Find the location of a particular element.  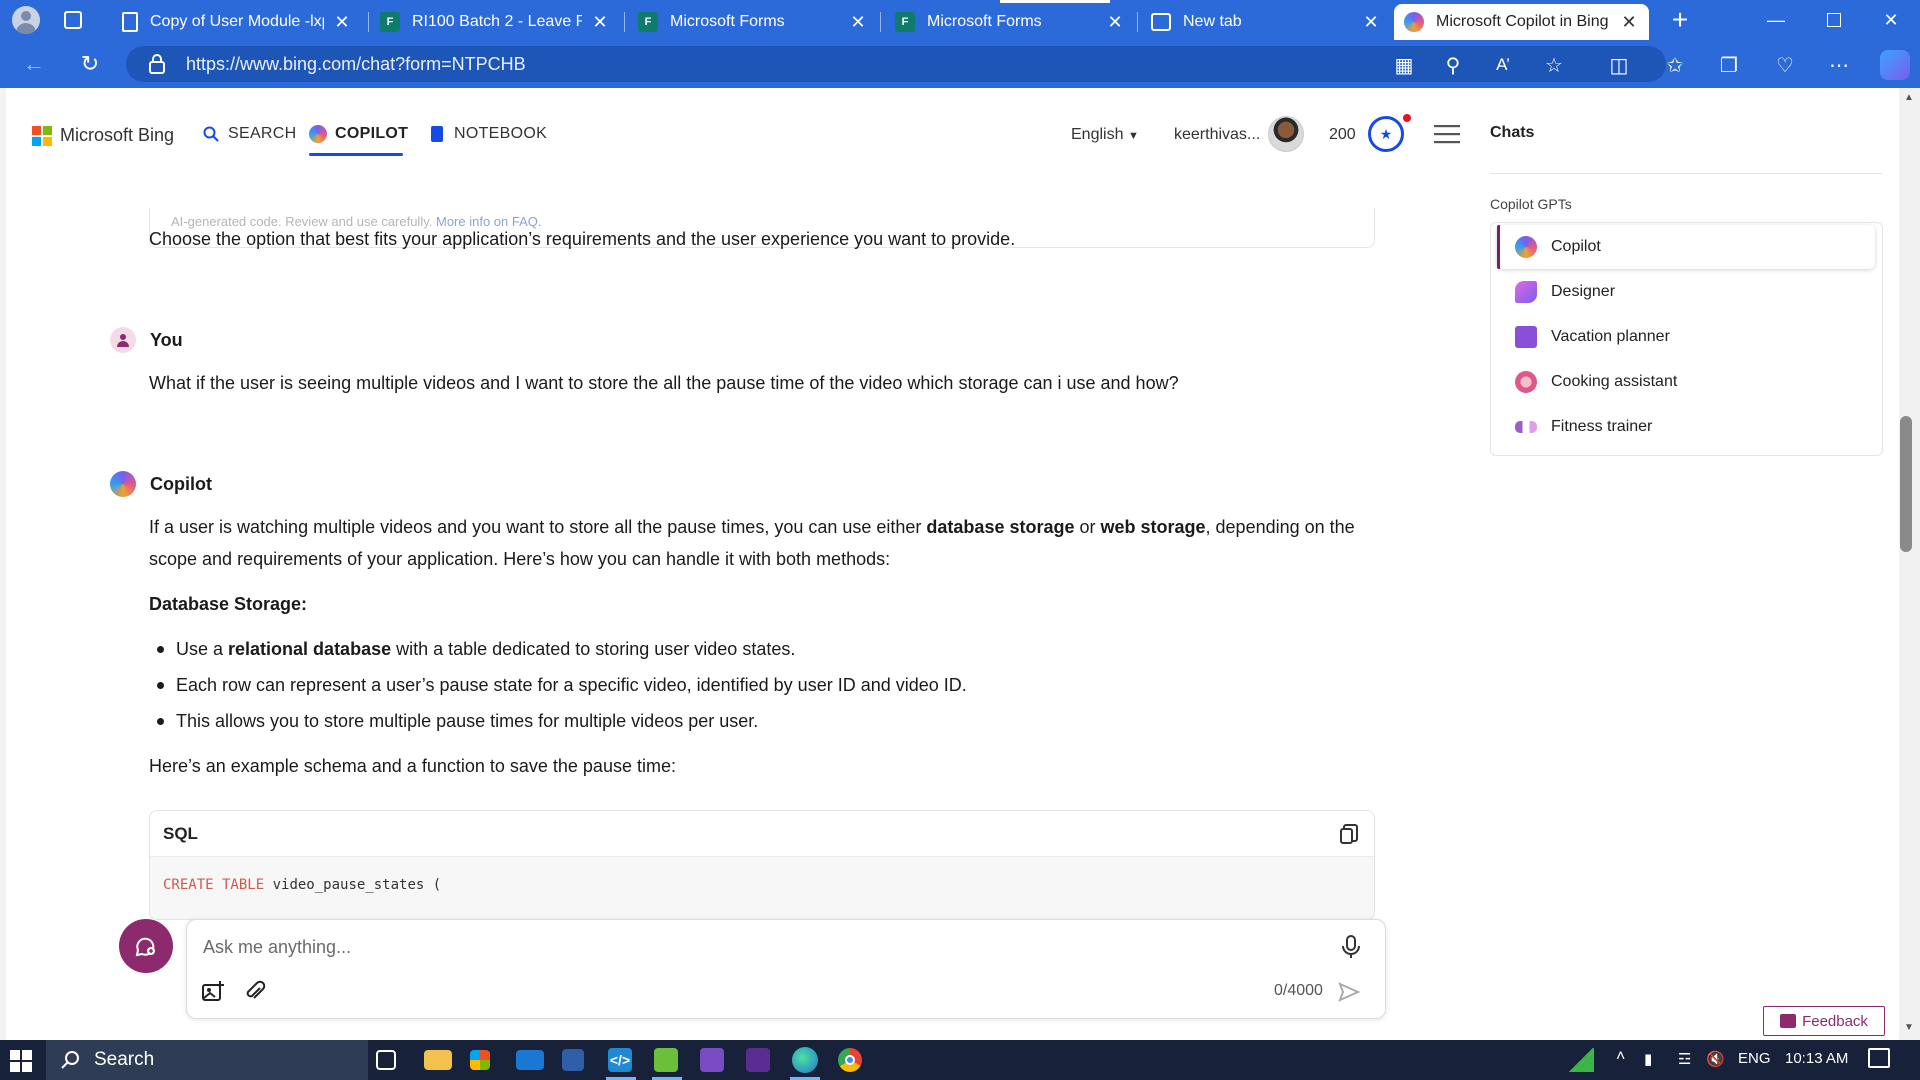

new-topic-button is located at coordinates (146, 946).